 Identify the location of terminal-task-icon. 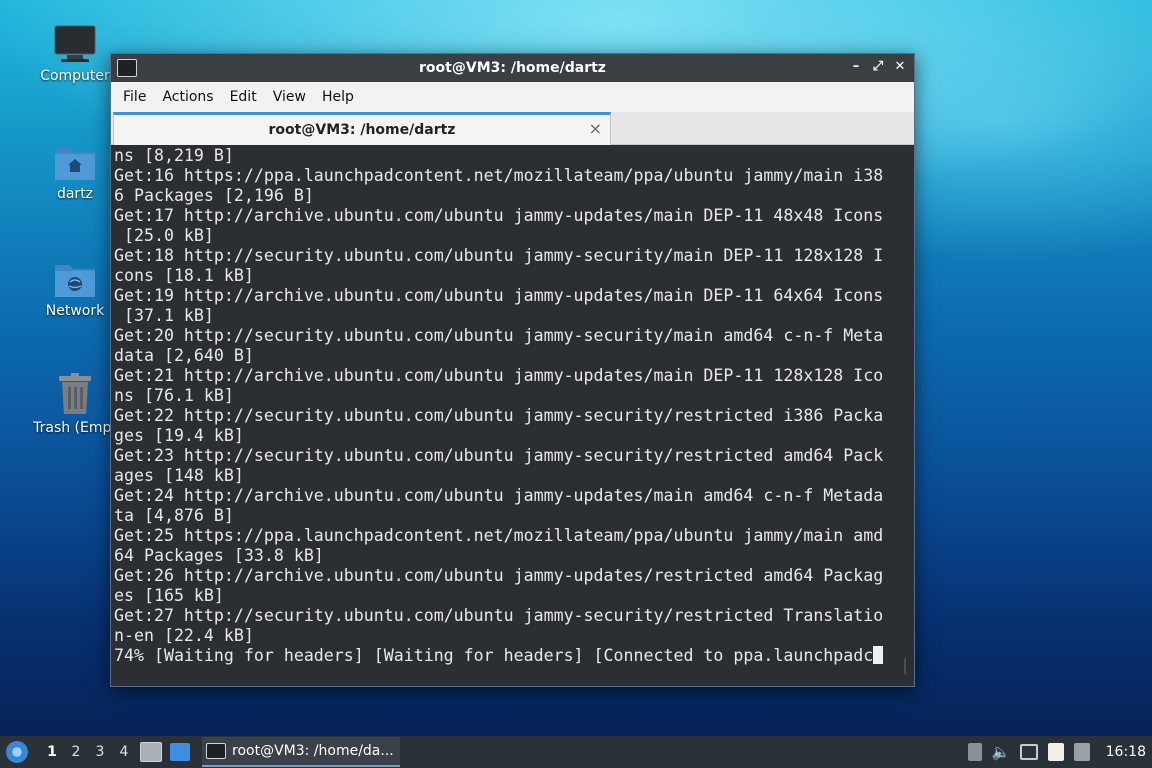
(216, 751).